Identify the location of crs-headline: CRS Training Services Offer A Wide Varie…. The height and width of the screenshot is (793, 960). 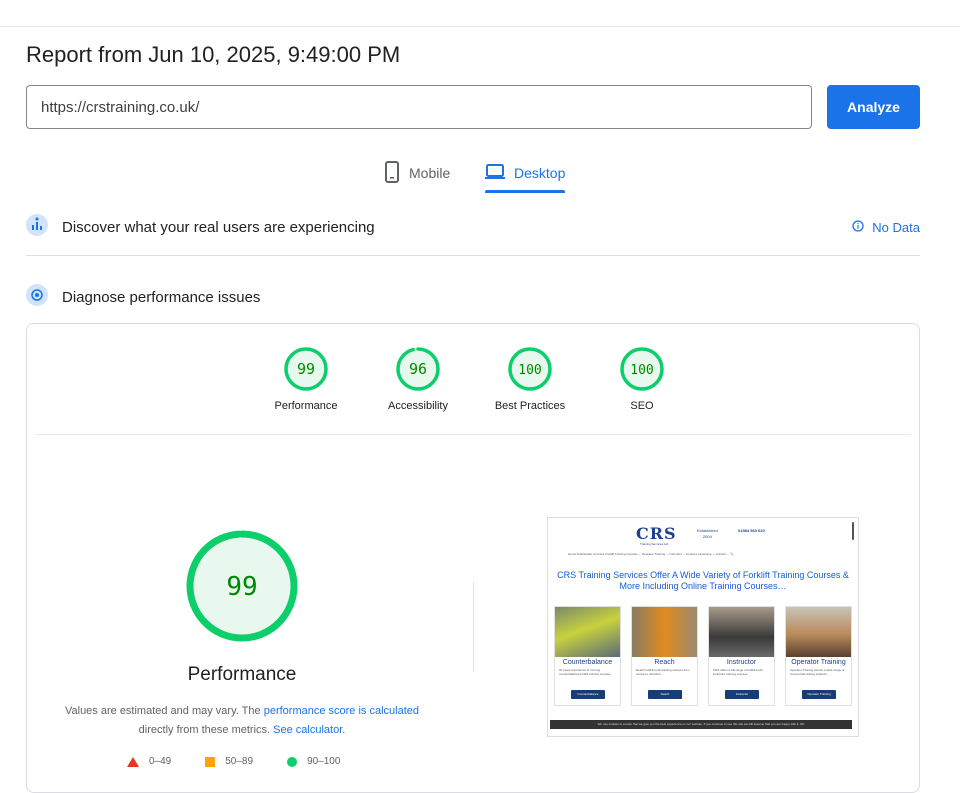
(703, 580).